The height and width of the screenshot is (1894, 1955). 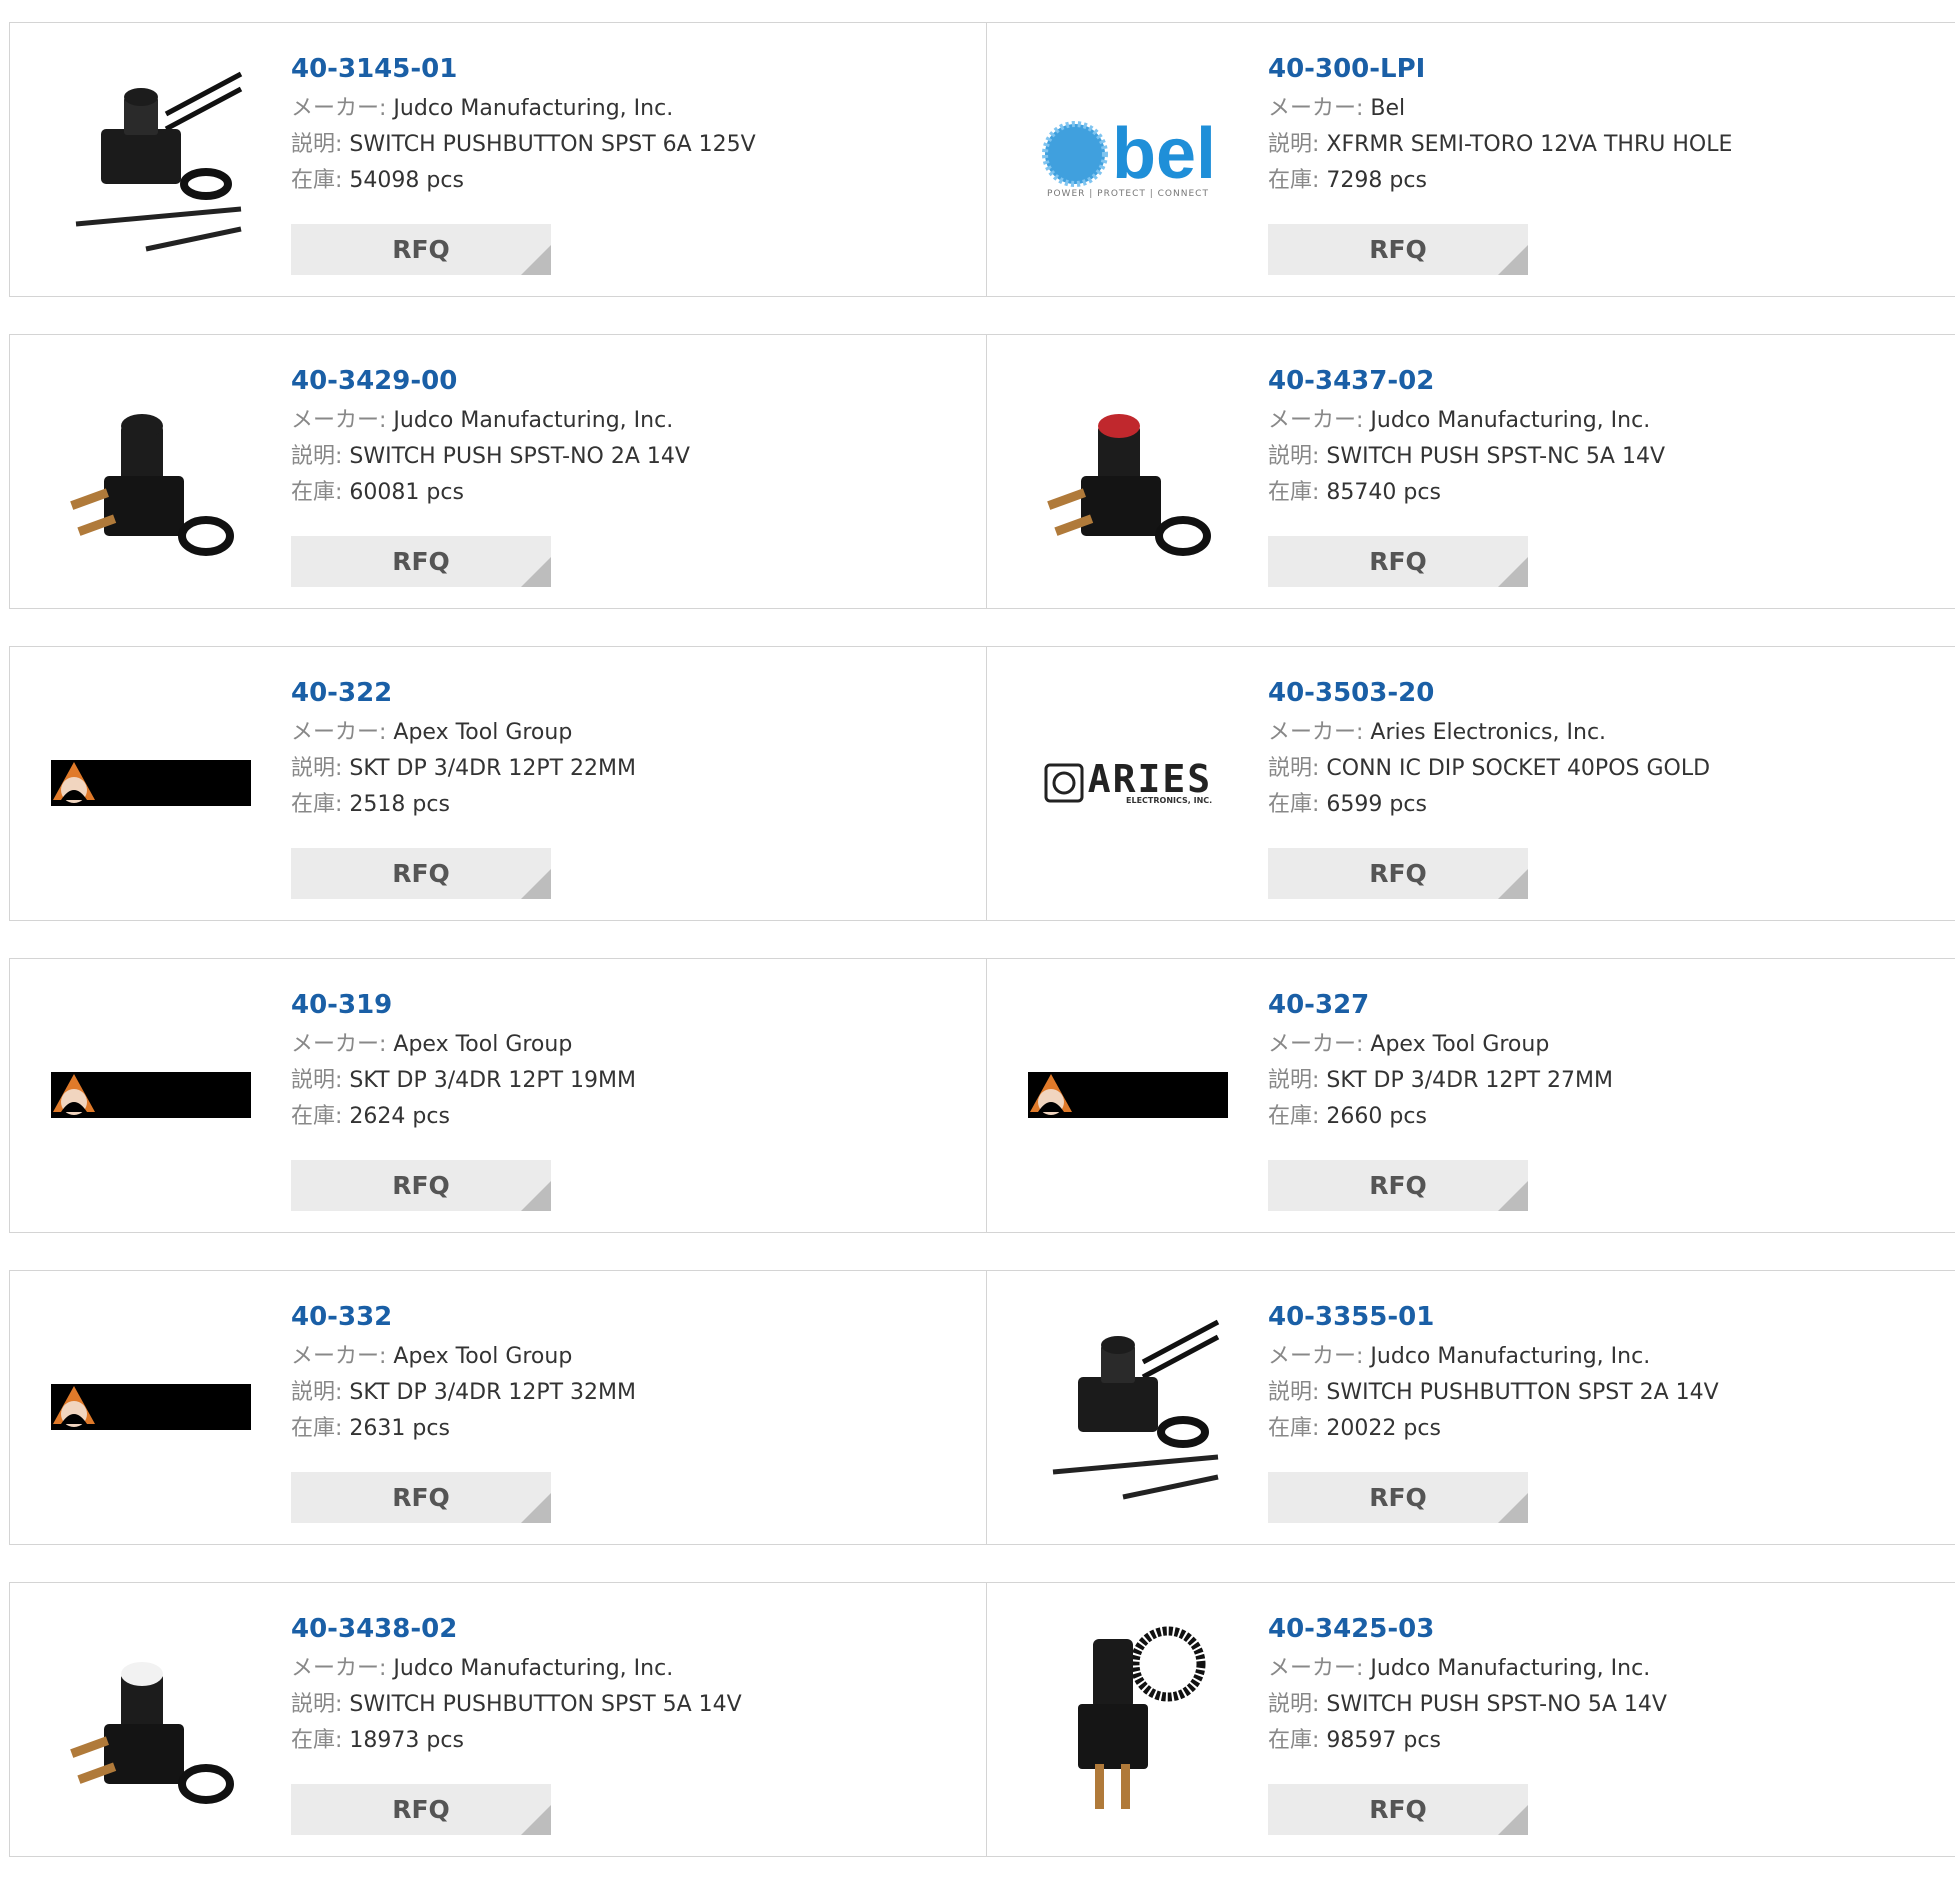 What do you see at coordinates (493, 1080) in the screenshot?
I see `description-value: SKT DP 3/4DR 12PT 19MM` at bounding box center [493, 1080].